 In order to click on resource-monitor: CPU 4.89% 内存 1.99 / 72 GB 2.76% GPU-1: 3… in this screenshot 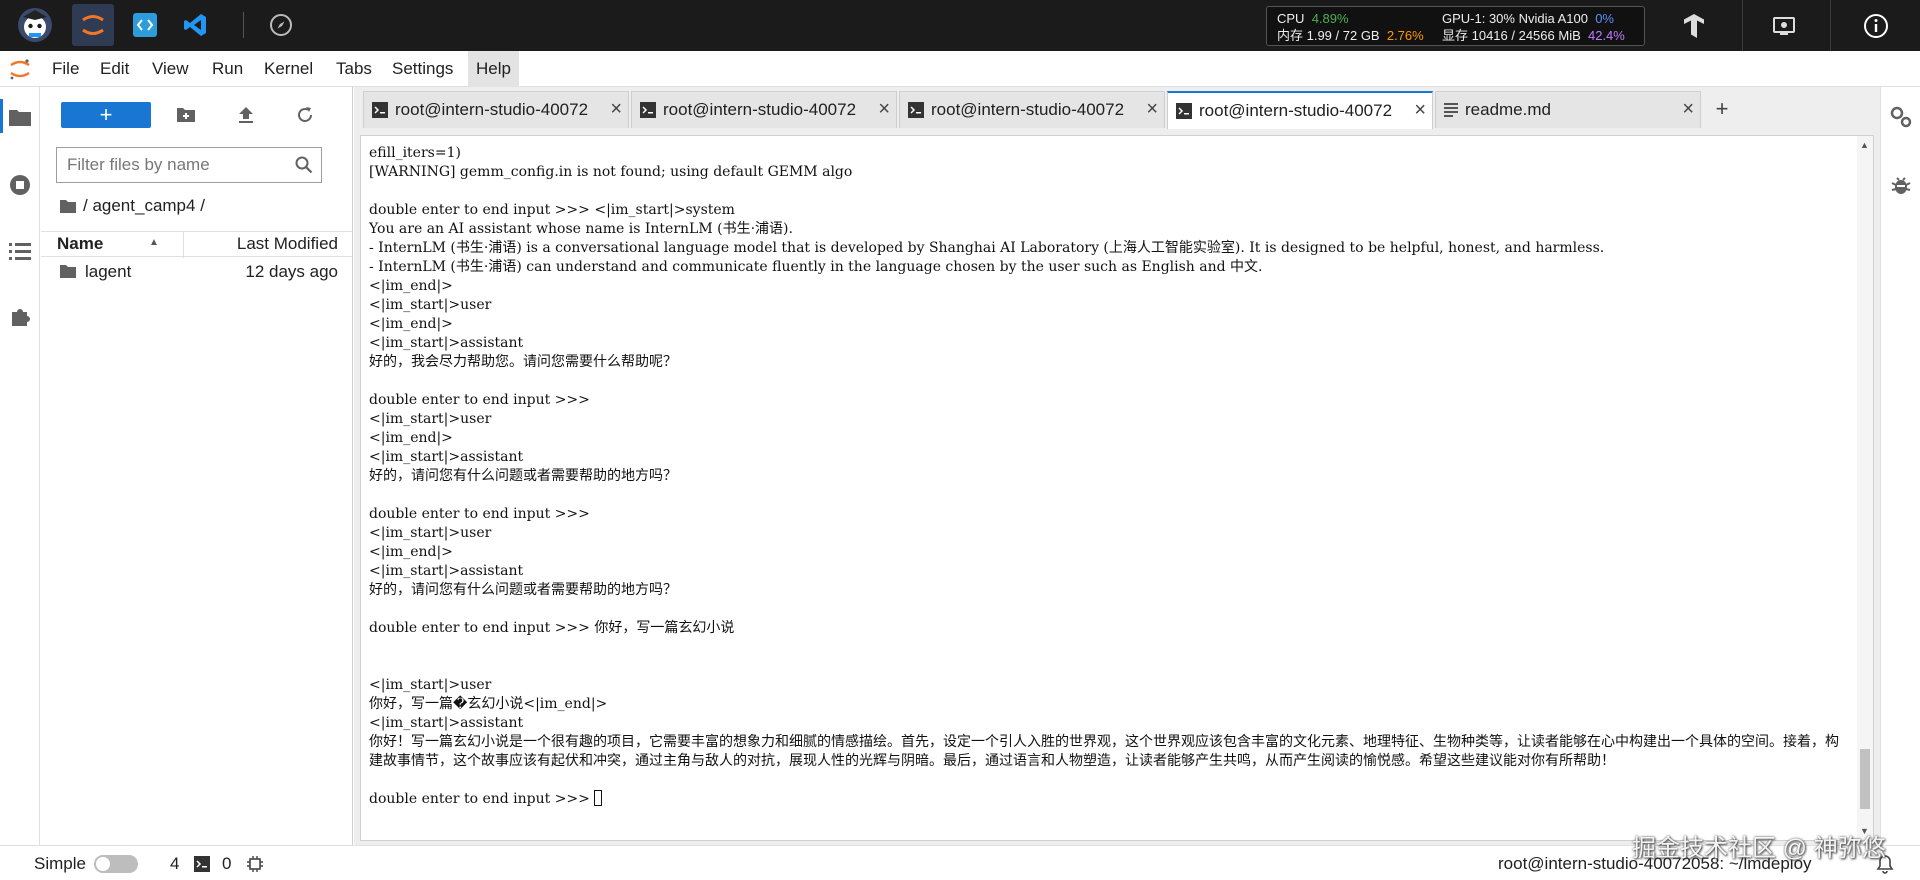, I will do `click(1455, 26)`.